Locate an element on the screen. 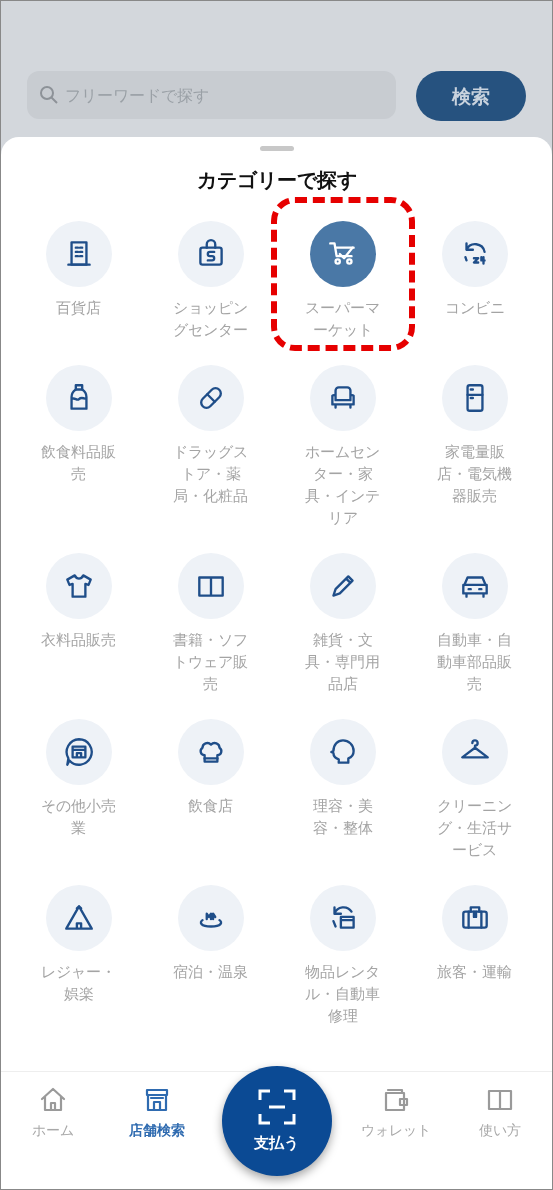 This screenshot has width=553, height=1190. category-label: 衣料品販売 is located at coordinates (78, 640).